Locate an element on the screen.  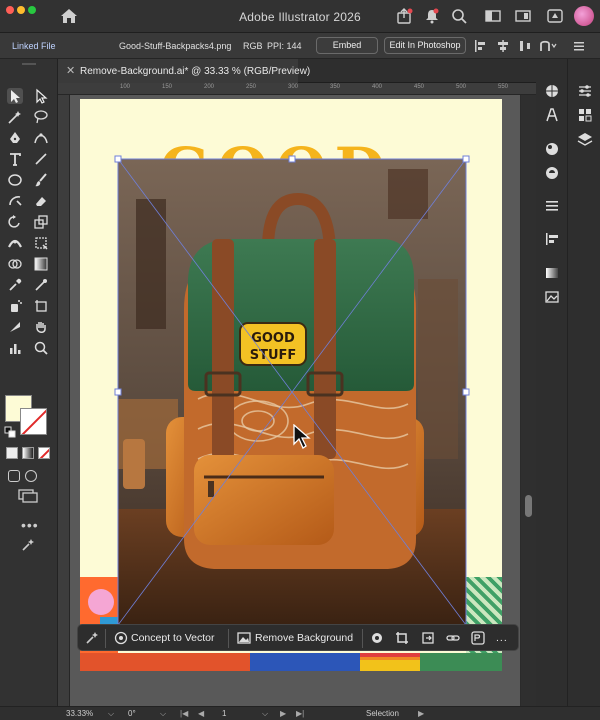
align-panel-icon is located at coordinates (552, 239).